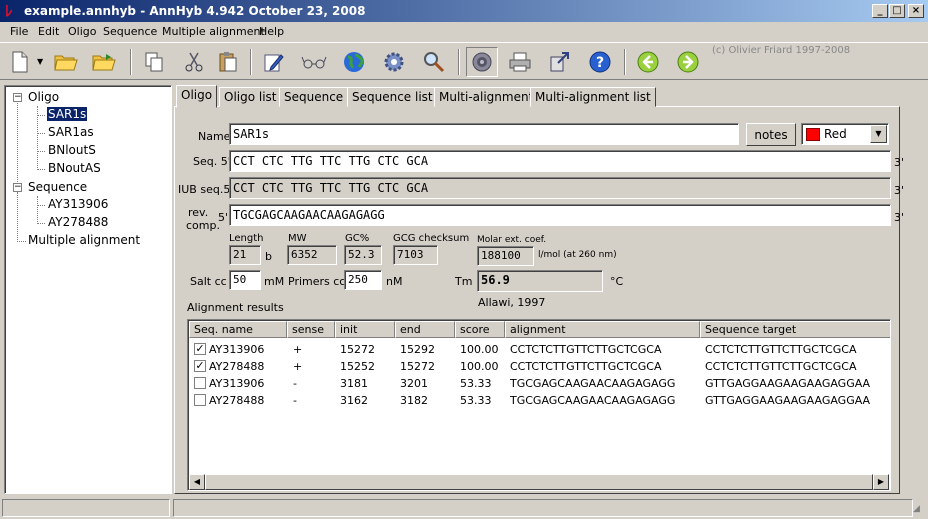 This screenshot has height=519, width=928. What do you see at coordinates (417, 349) in the screenshot?
I see `table-row-end: 15292` at bounding box center [417, 349].